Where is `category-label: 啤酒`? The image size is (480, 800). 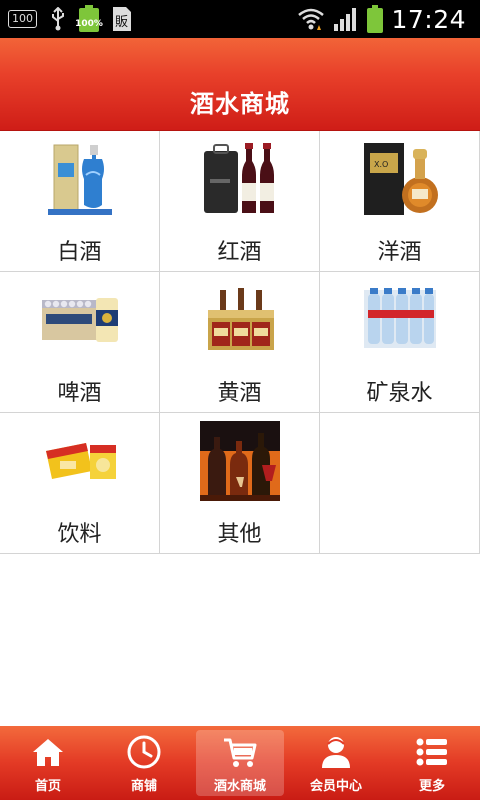 category-label: 啤酒 is located at coordinates (79, 393).